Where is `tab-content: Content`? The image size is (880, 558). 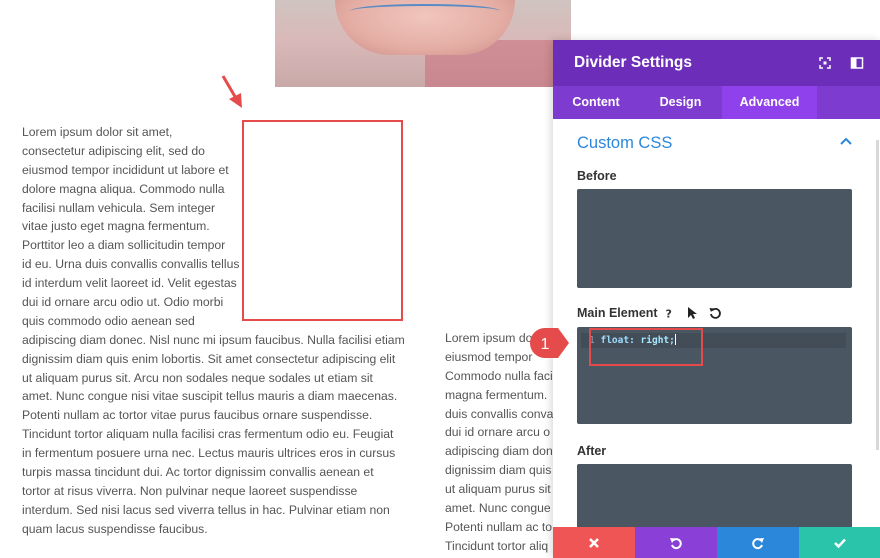
tab-content: Content is located at coordinates (596, 102).